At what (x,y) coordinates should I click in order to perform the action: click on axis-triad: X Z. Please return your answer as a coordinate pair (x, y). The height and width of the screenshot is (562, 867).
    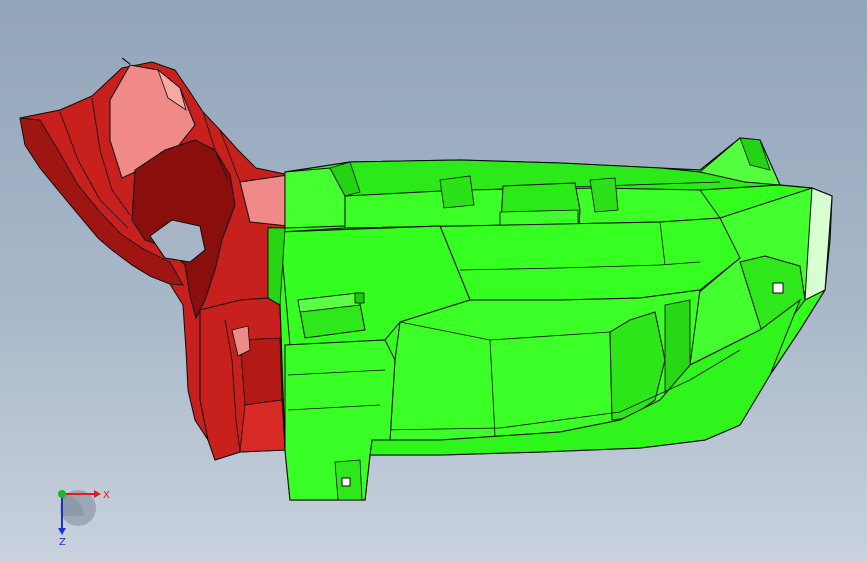
    Looking at the image, I should click on (83, 513).